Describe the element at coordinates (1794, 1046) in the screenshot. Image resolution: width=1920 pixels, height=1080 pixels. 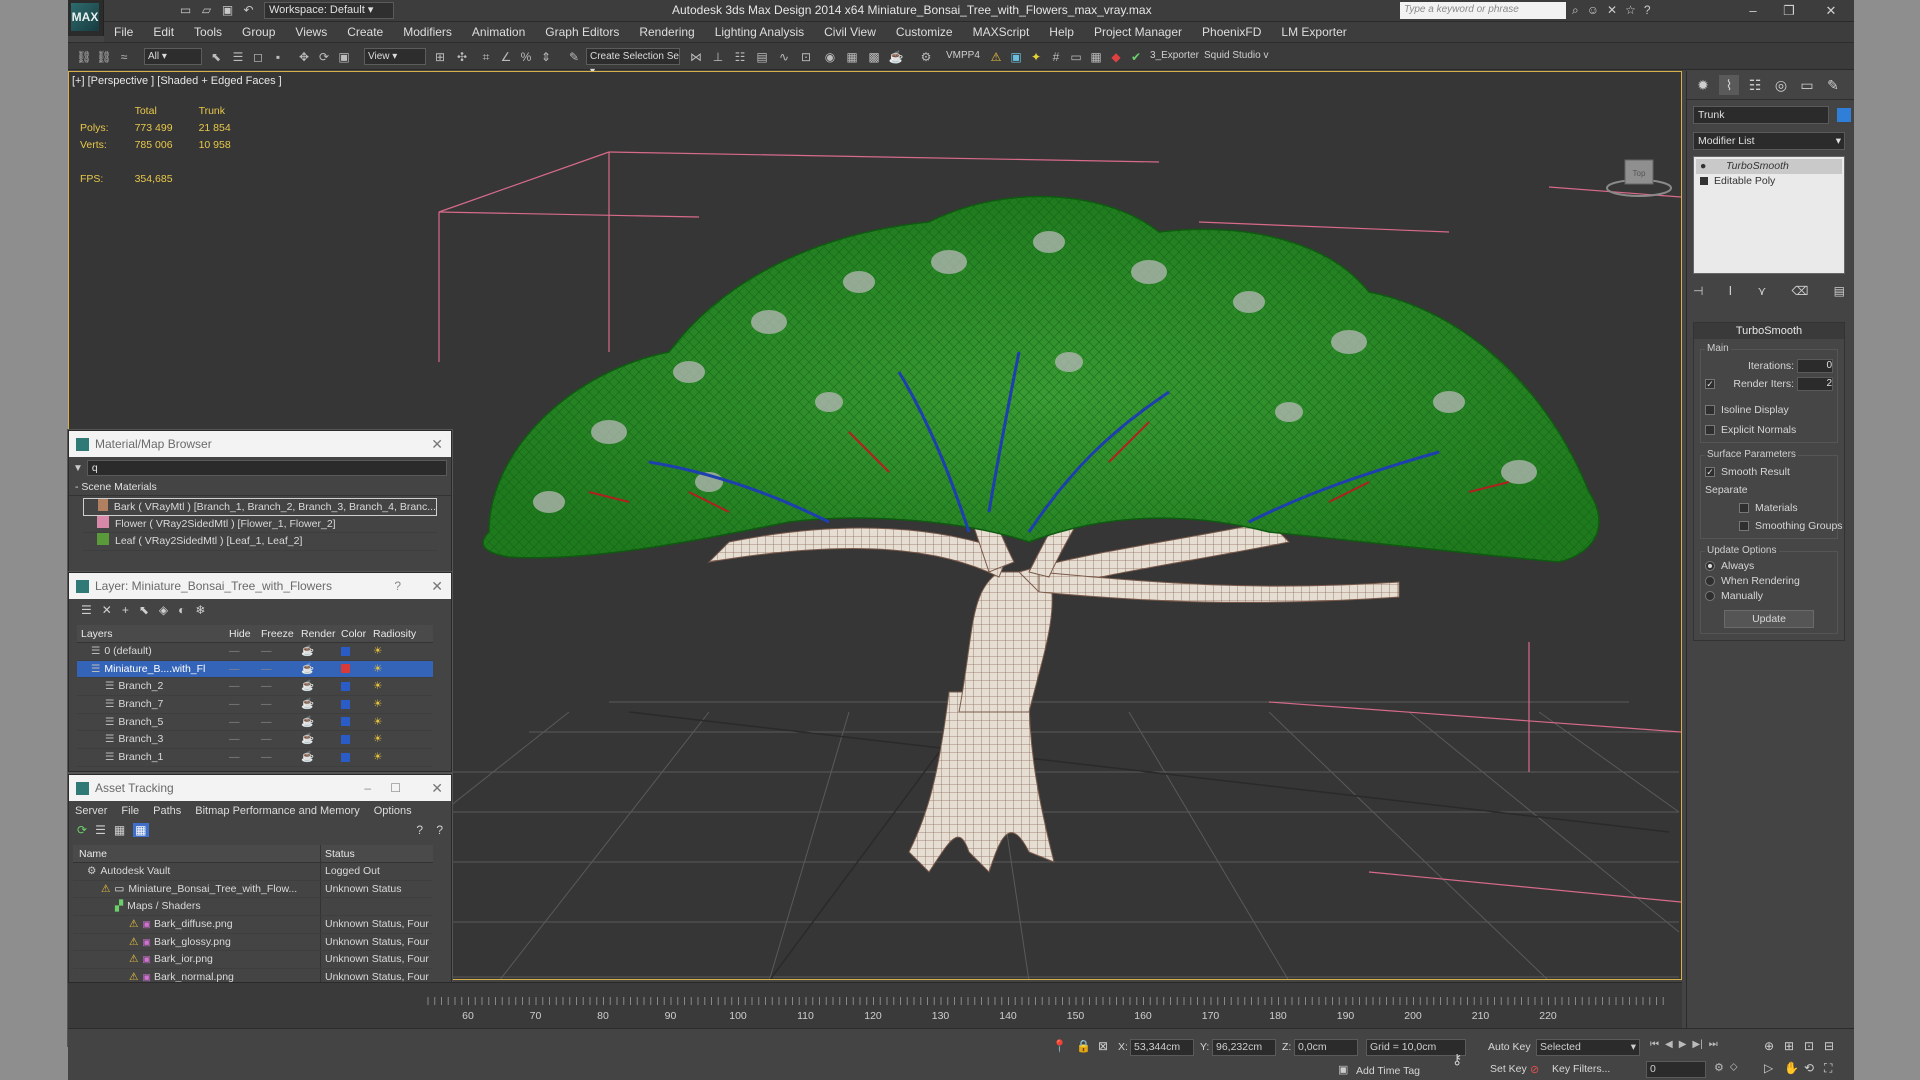
I see `zoom-all-icon: ⊞` at that location.